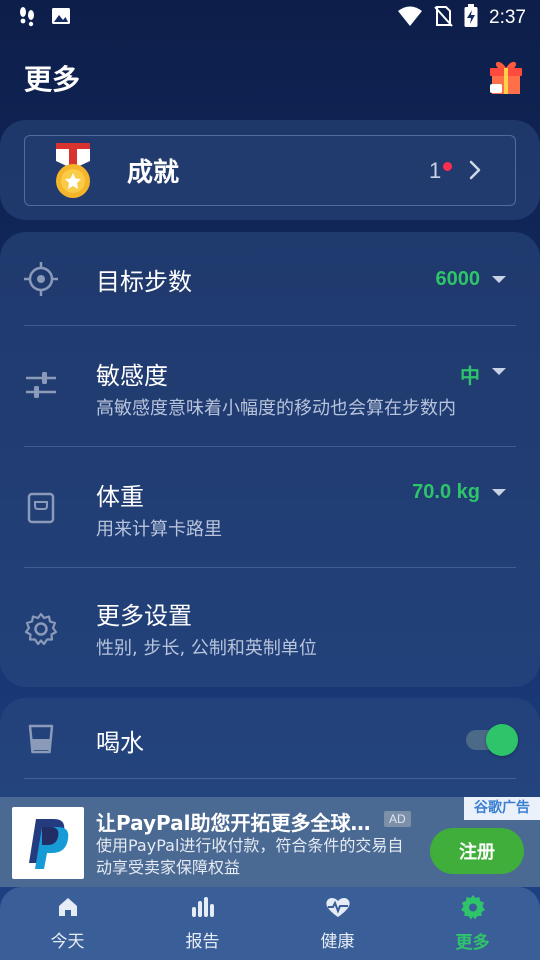 This screenshot has height=960, width=540. I want to click on image-icon, so click(61, 18).